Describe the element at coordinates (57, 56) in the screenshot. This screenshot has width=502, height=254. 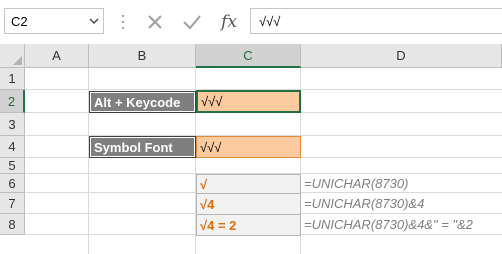
I see `column-header-a: A` at that location.